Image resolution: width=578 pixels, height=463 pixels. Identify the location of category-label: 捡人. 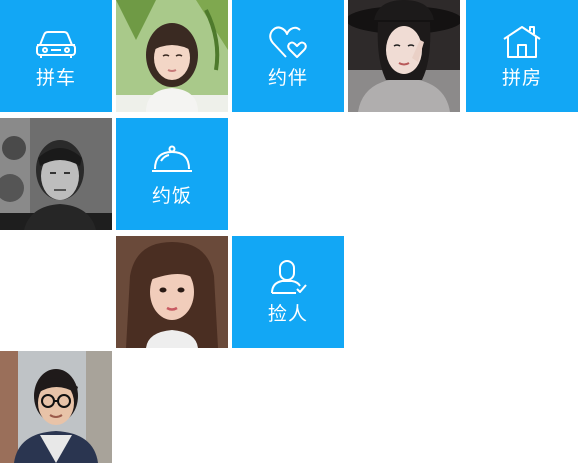
(287, 313).